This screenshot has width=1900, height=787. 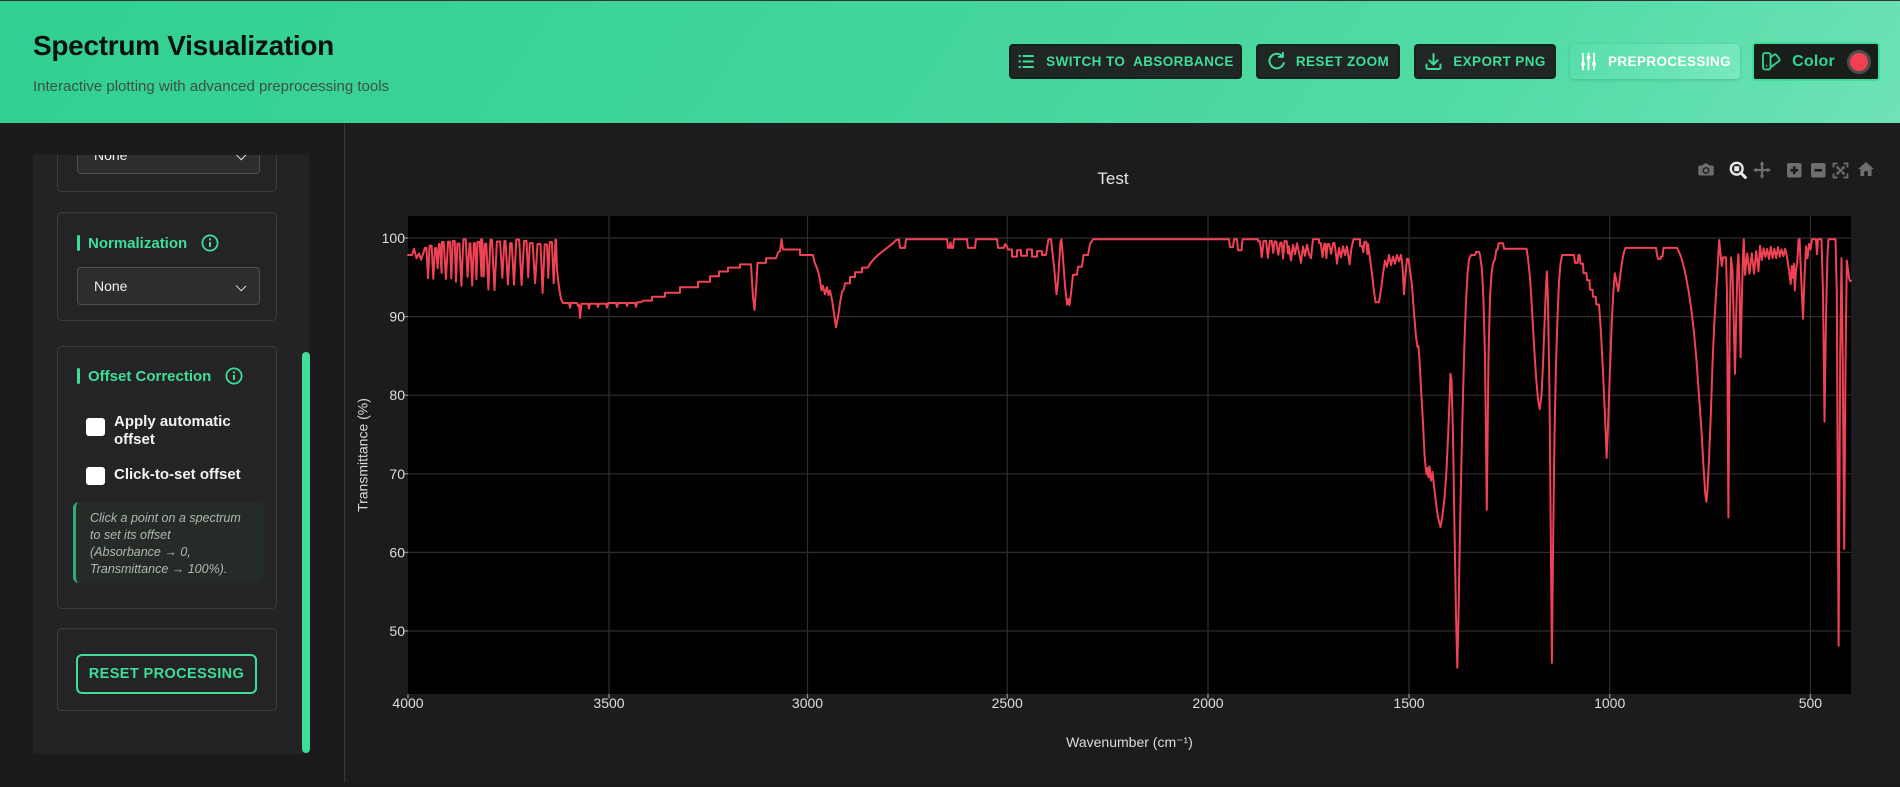 What do you see at coordinates (394, 238) in the screenshot?
I see `svg-text: 100` at bounding box center [394, 238].